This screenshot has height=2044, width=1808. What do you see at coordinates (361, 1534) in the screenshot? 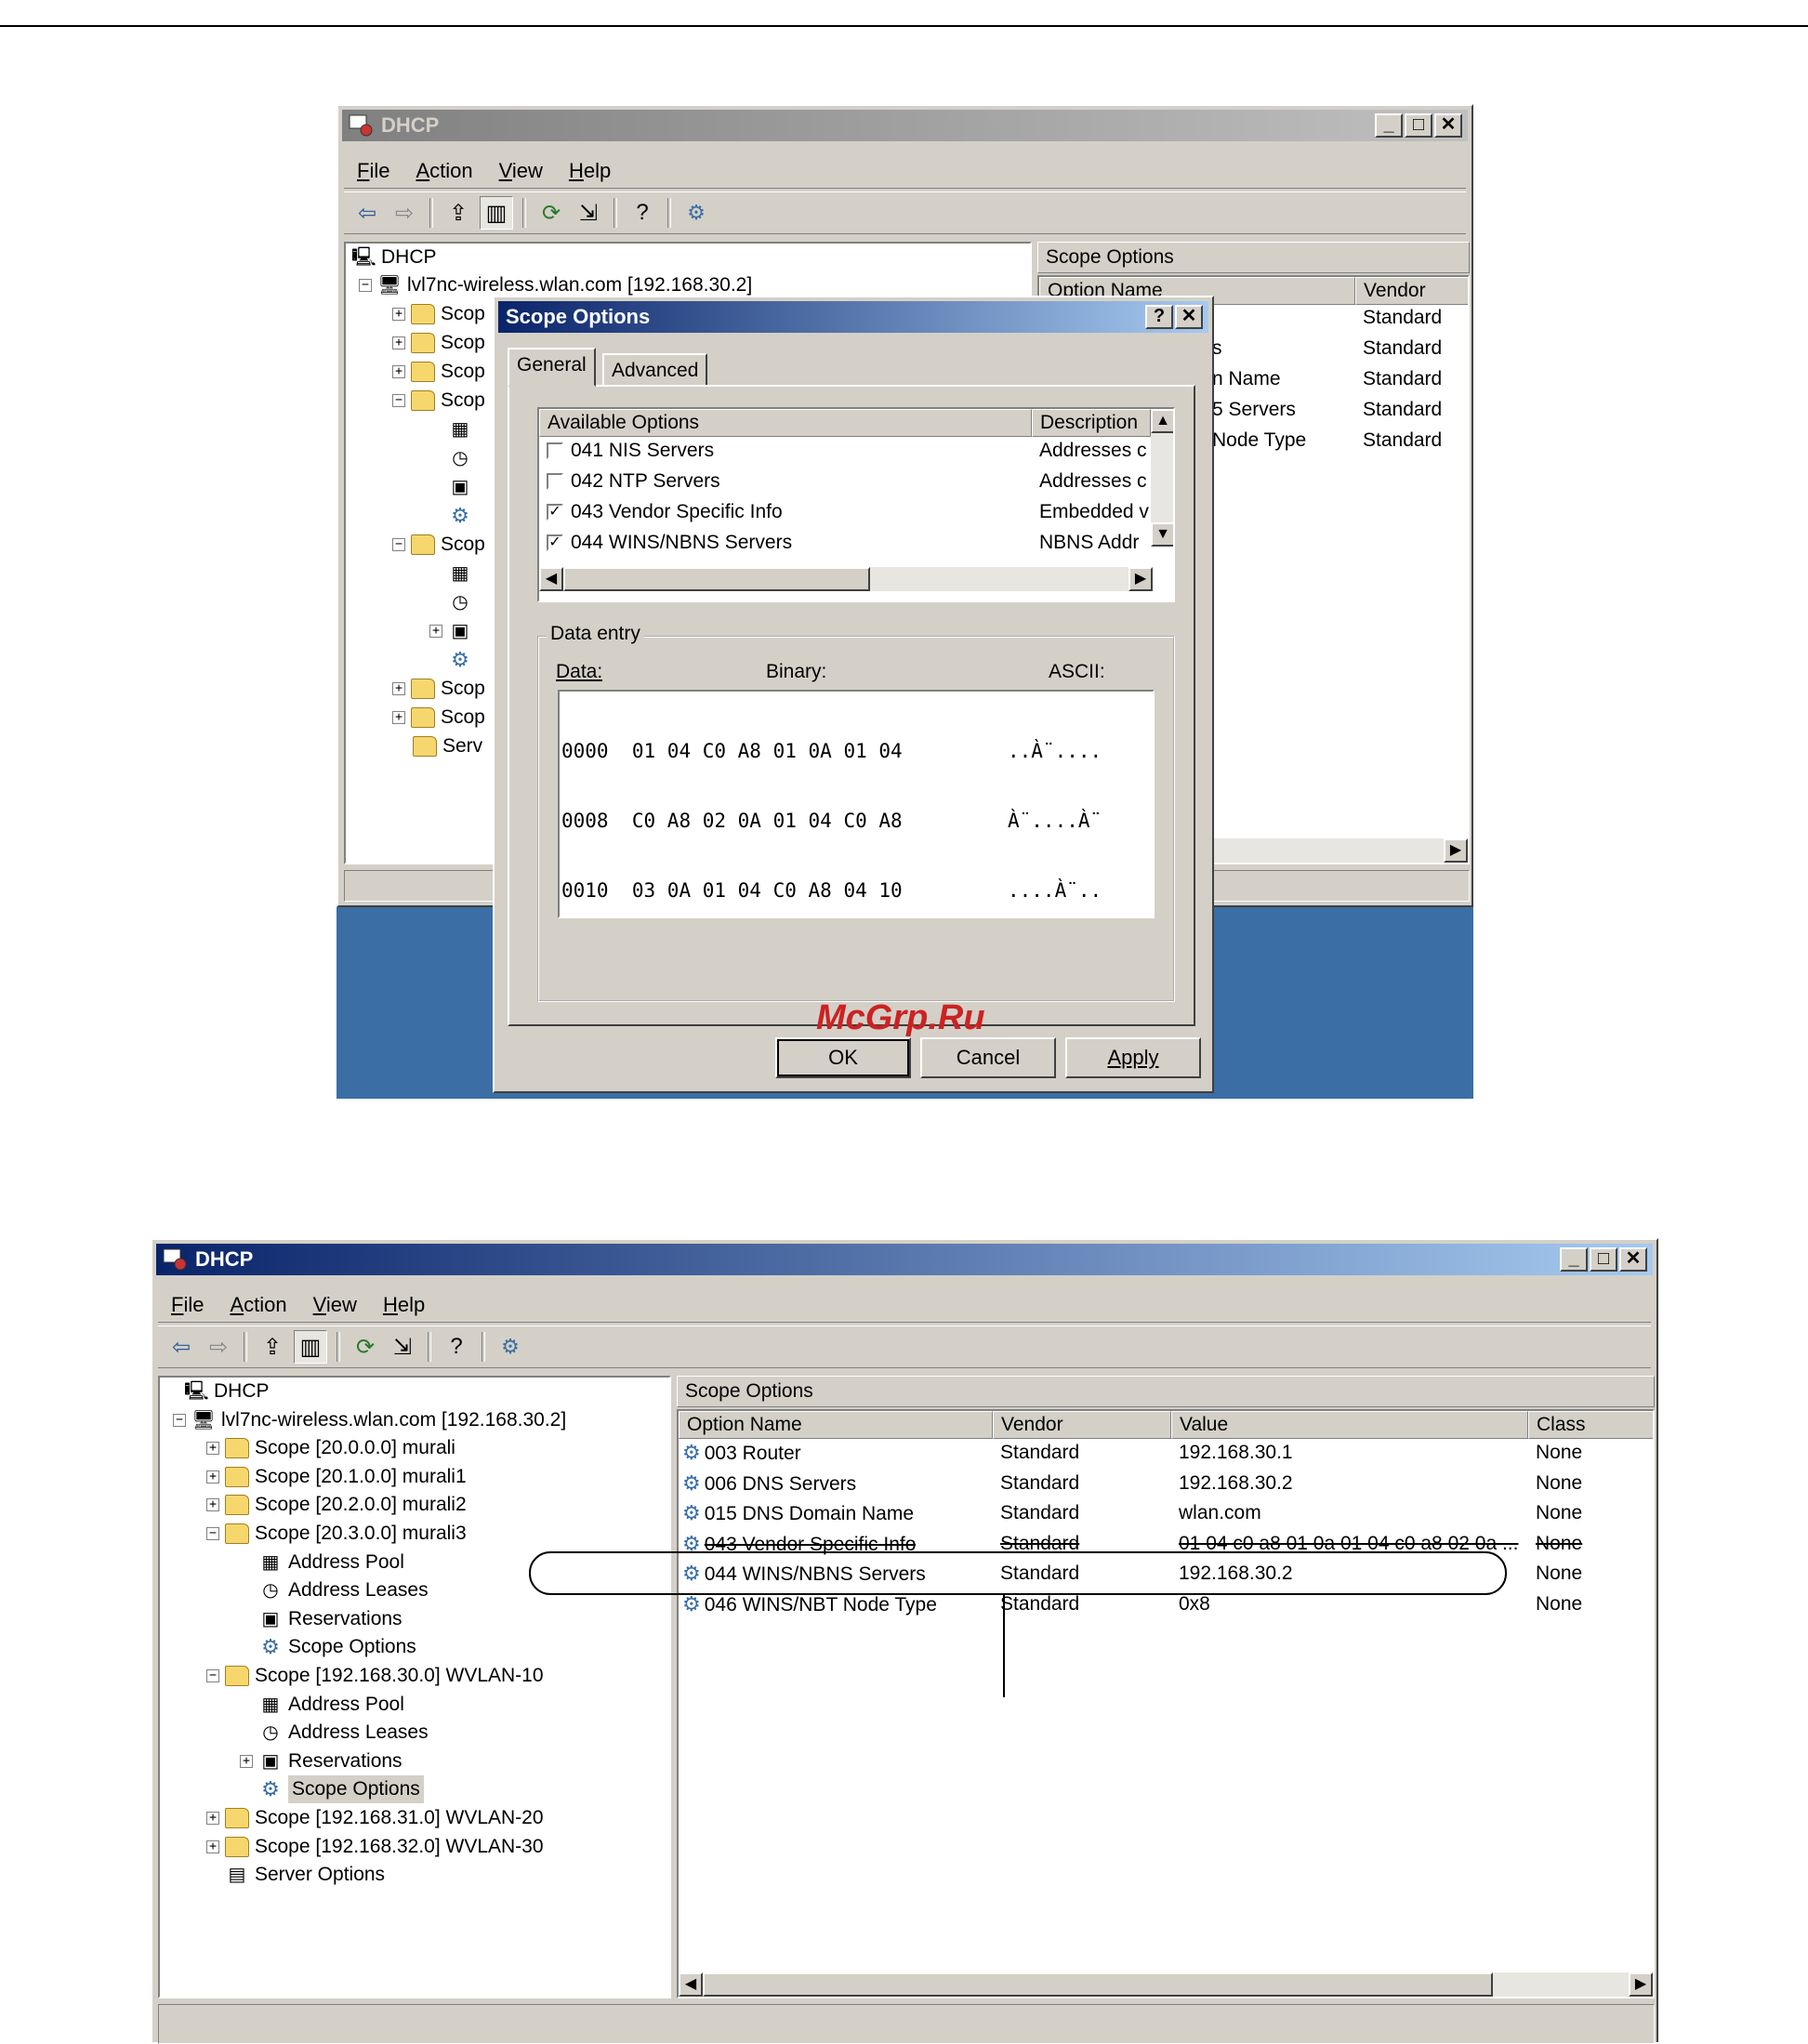
I see `tree-node-label: Scope [20.3.0.0] murali3` at bounding box center [361, 1534].